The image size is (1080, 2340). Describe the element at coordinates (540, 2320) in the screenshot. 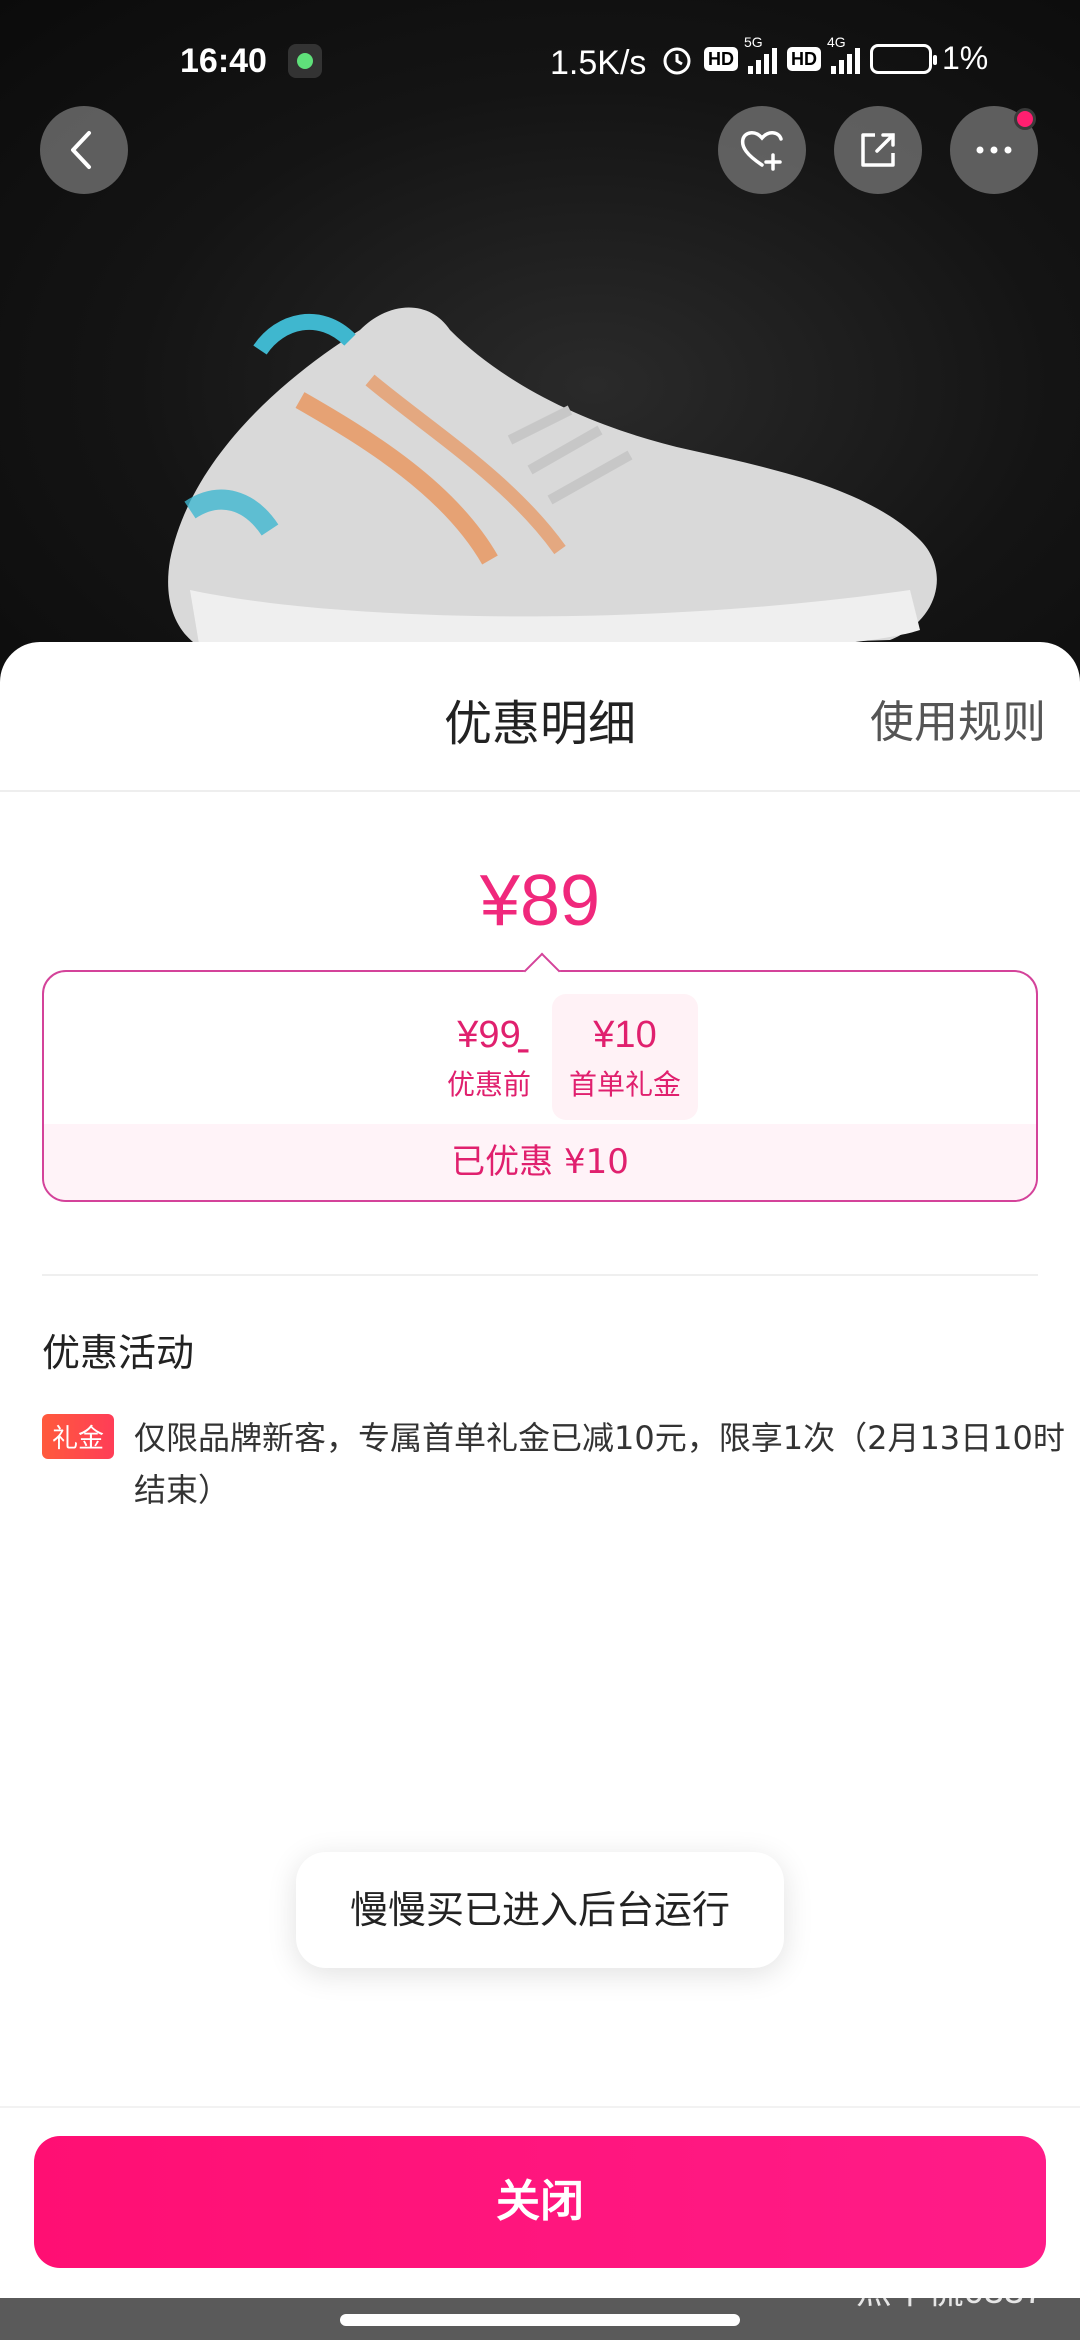

I see `home-indicator` at that location.